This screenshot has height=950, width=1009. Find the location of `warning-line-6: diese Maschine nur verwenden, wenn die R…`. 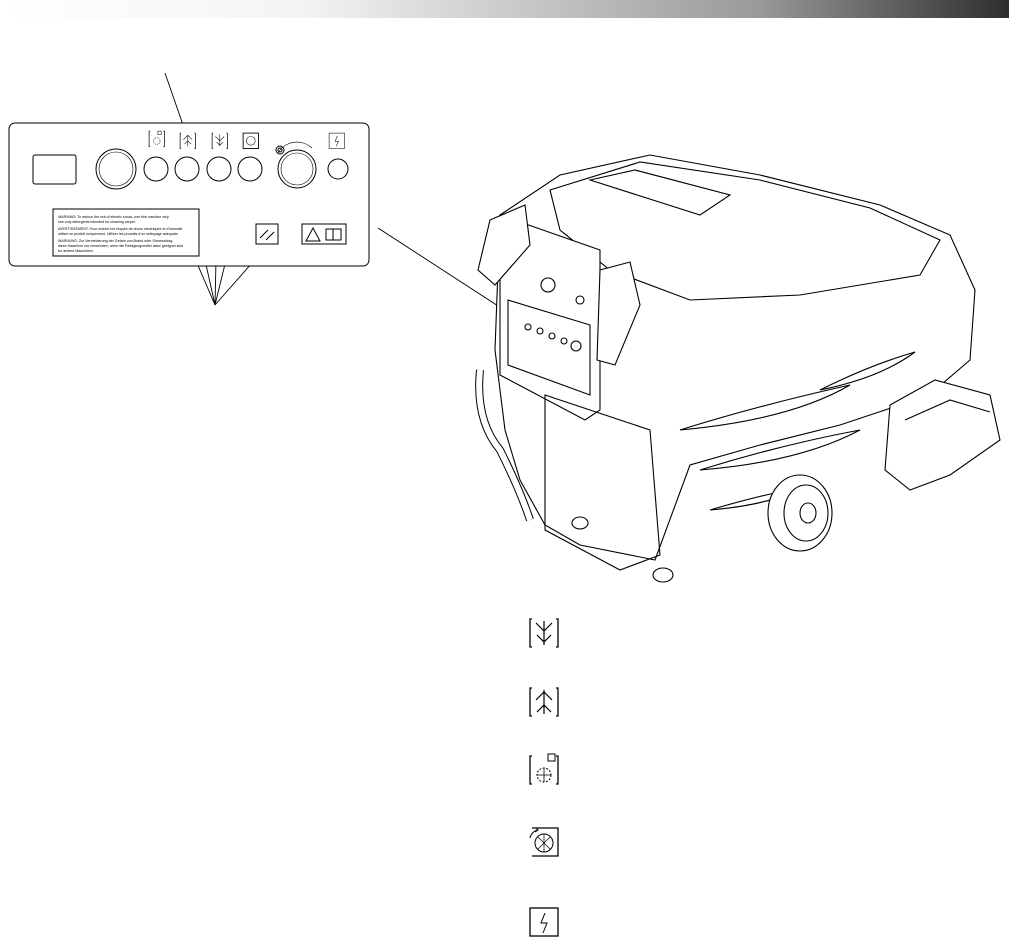

warning-line-6: diese Maschine nur verwenden, wenn die R… is located at coordinates (120, 246).